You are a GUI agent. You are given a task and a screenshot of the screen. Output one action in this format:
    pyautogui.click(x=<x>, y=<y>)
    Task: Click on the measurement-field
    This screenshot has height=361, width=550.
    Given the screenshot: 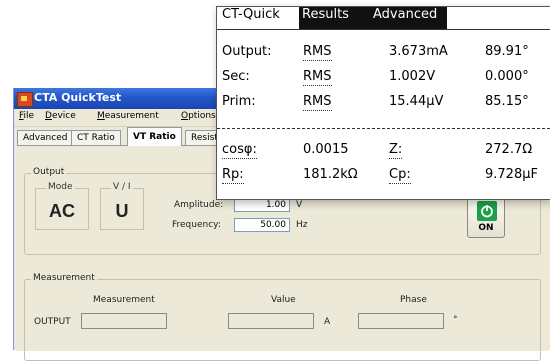 What is the action you would take?
    pyautogui.click(x=124, y=321)
    